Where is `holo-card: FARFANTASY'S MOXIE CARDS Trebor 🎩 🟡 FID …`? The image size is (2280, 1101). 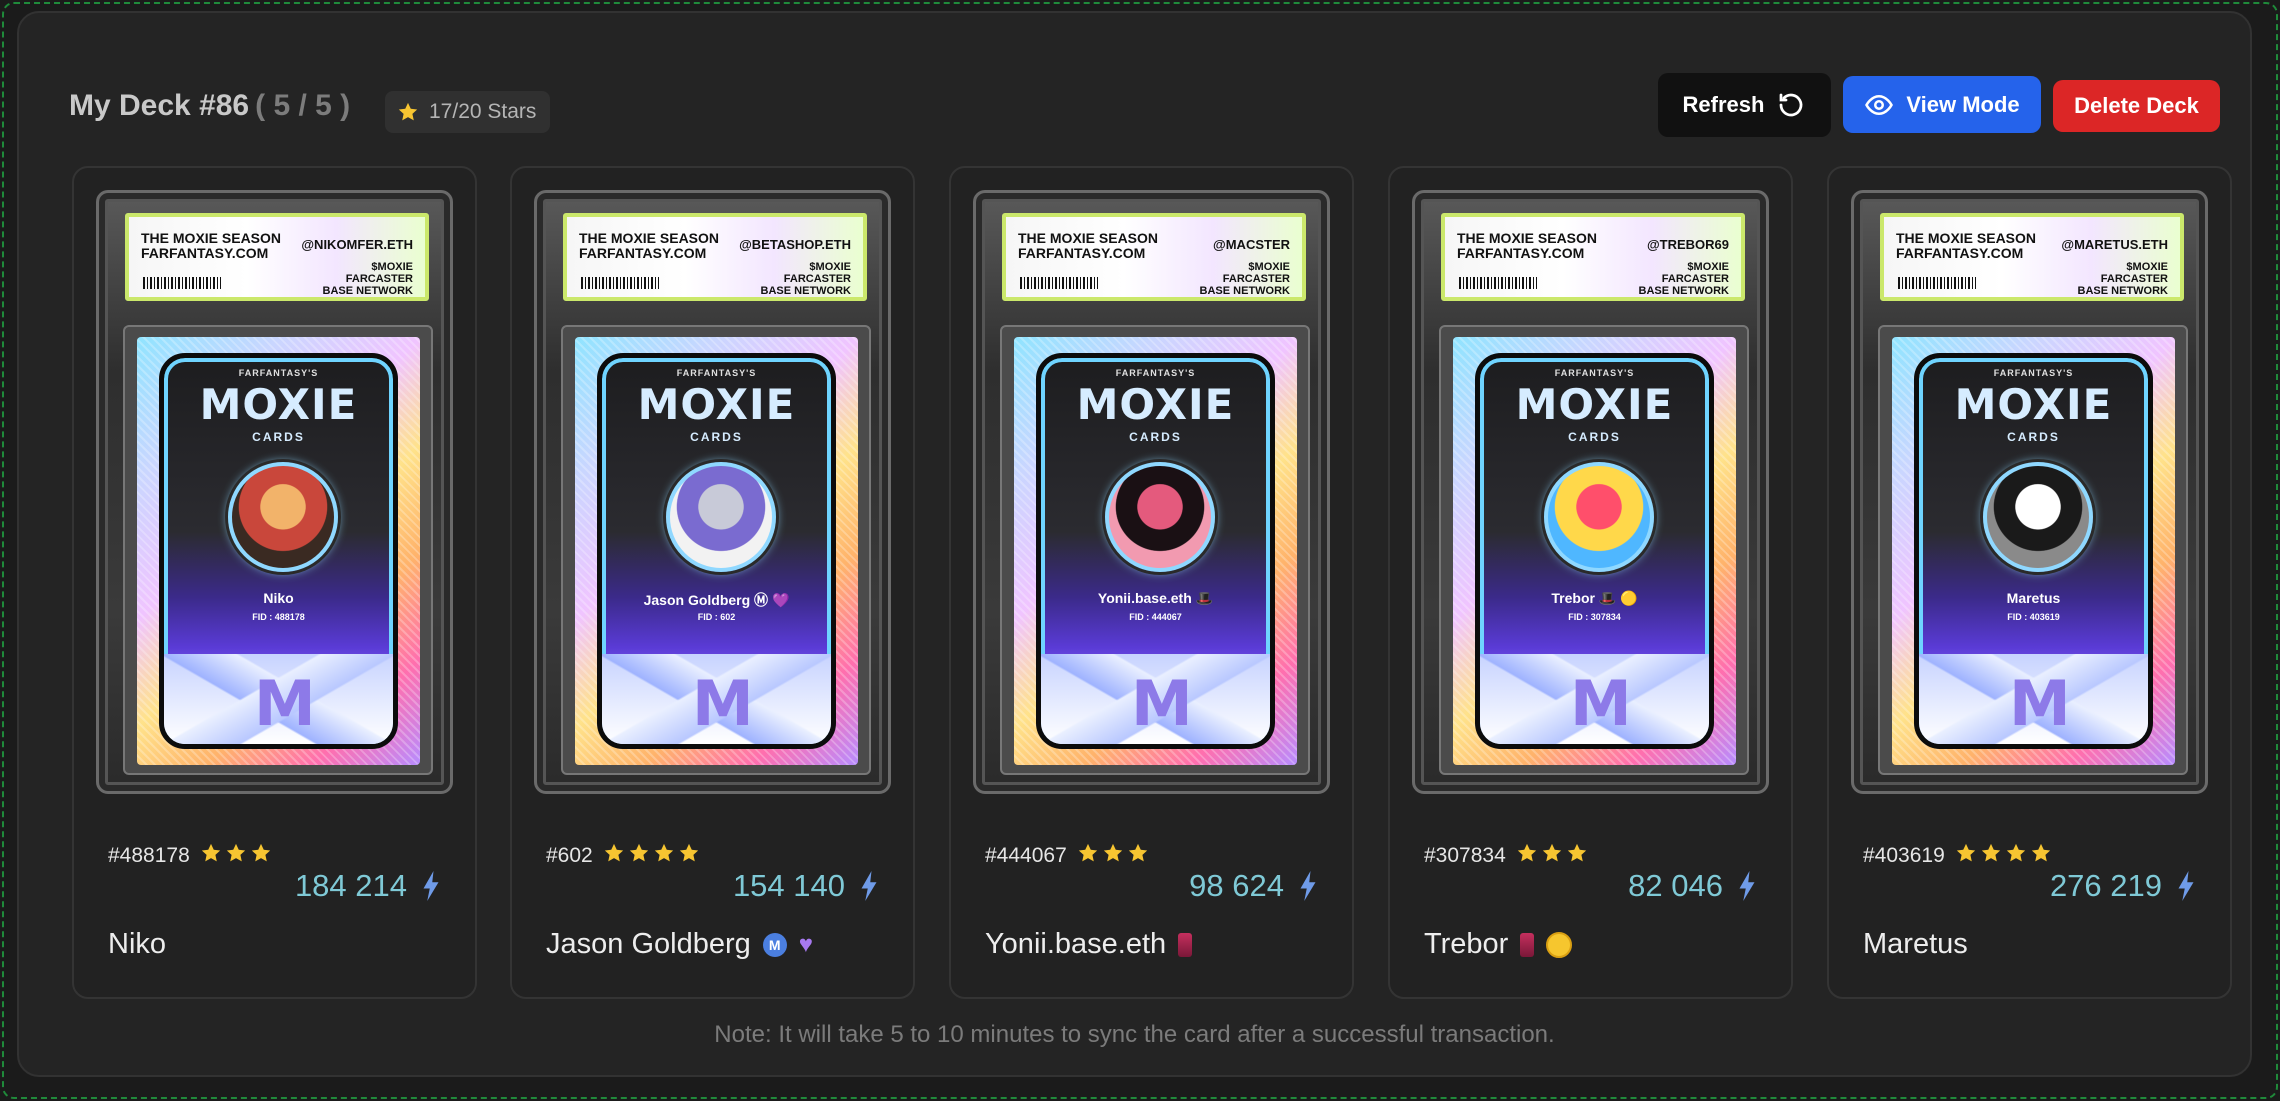
holo-card: FARFANTASY'S MOXIE CARDS Trebor 🎩 🟡 FID … is located at coordinates (1594, 551).